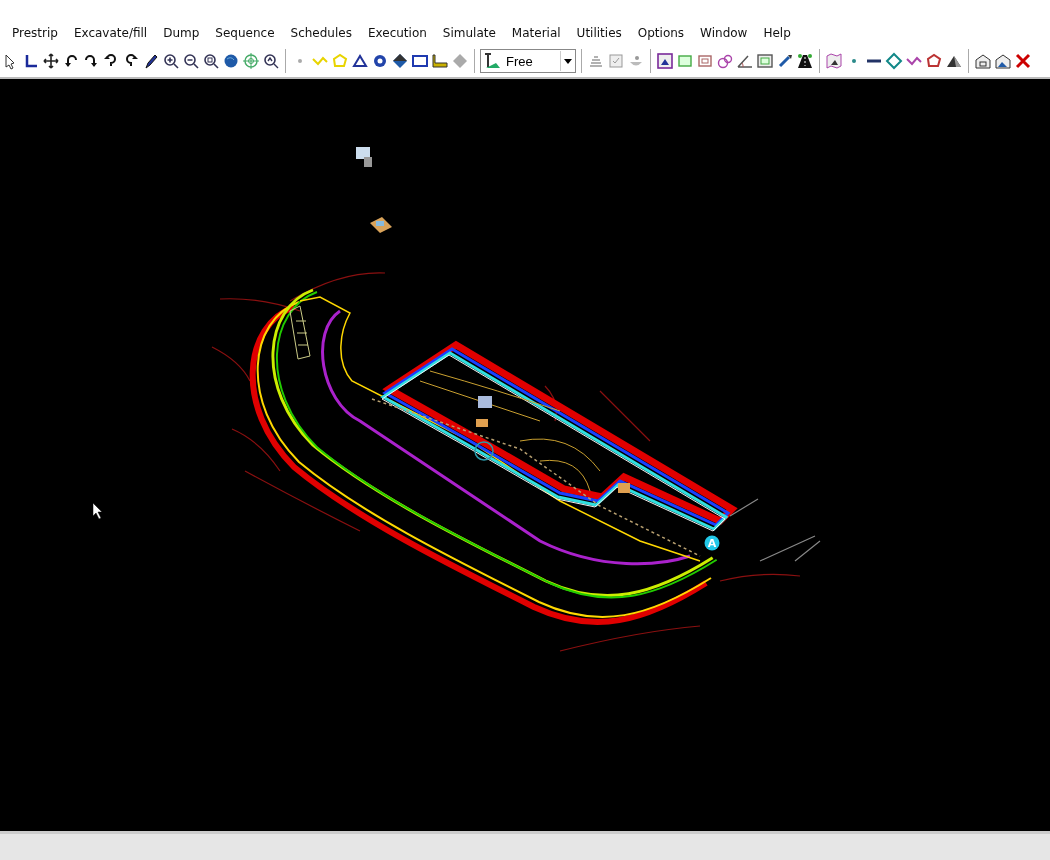 The width and height of the screenshot is (1050, 860). I want to click on mode-dropdown: Free, so click(528, 61).